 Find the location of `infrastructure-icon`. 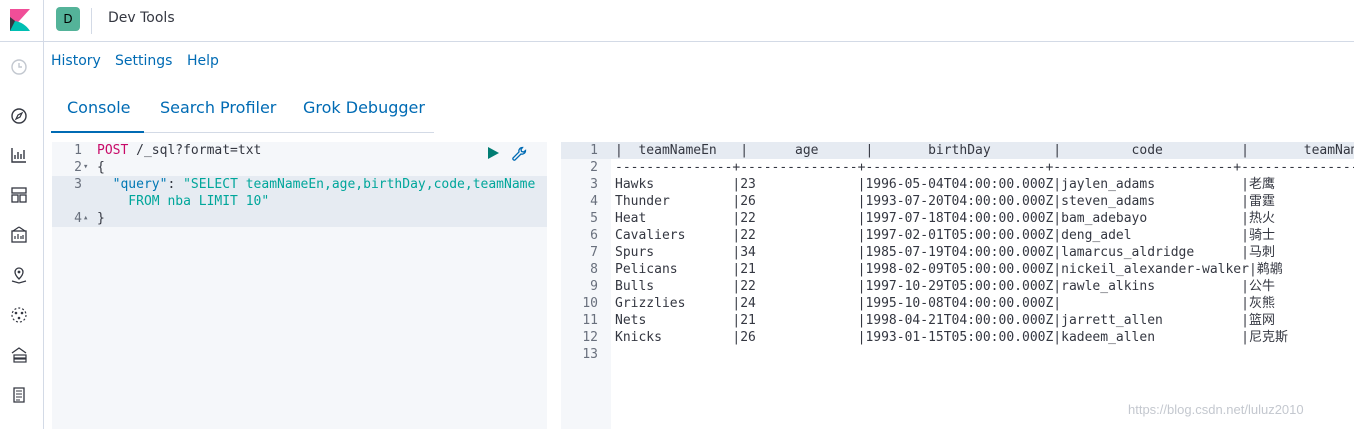

infrastructure-icon is located at coordinates (19, 355).